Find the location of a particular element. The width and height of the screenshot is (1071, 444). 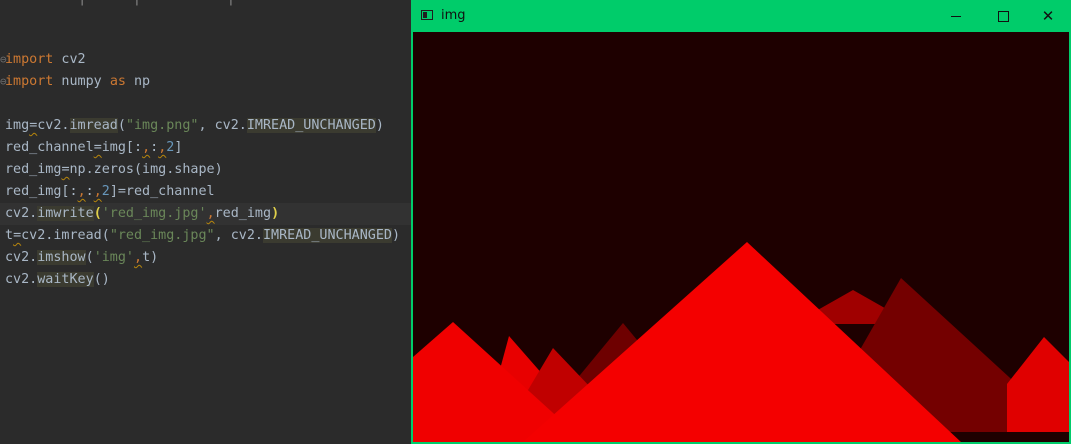

code-token: t) is located at coordinates (150, 257).